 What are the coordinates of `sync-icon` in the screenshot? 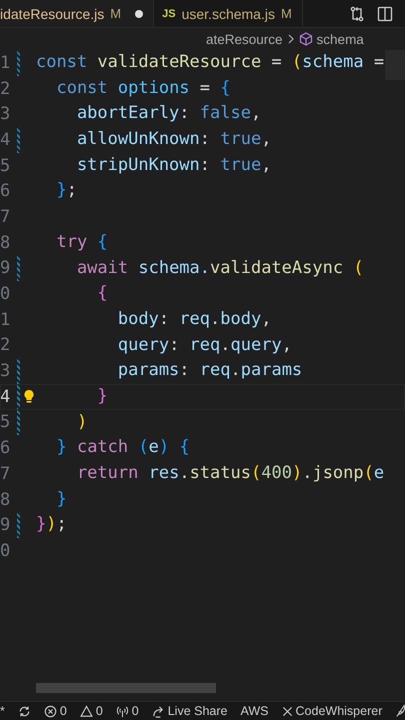 It's located at (24, 711).